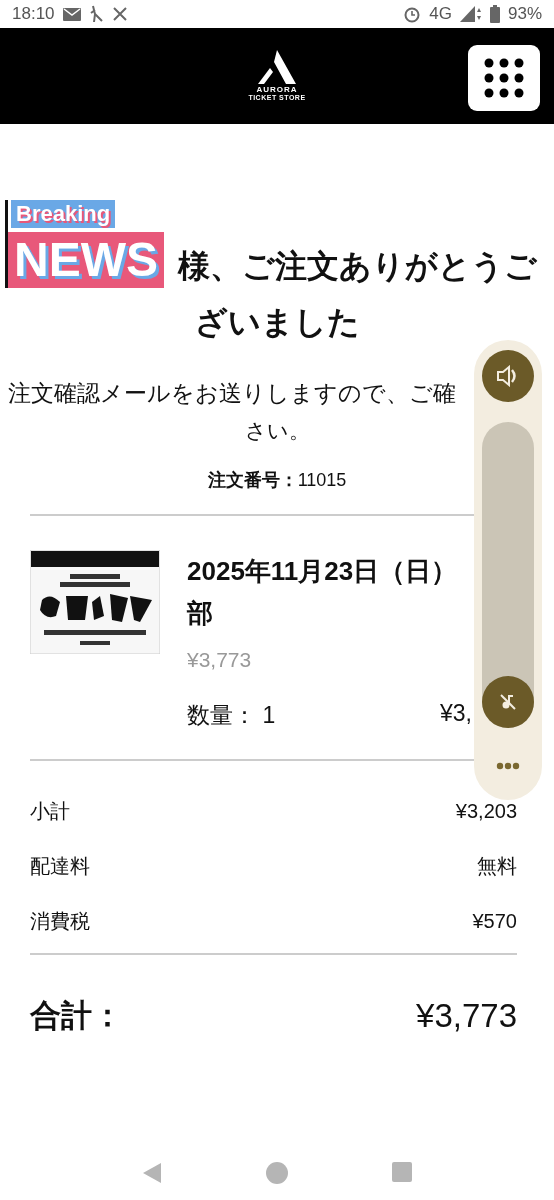 The height and width of the screenshot is (1200, 554). What do you see at coordinates (494, 14) in the screenshot?
I see `battery-icon` at bounding box center [494, 14].